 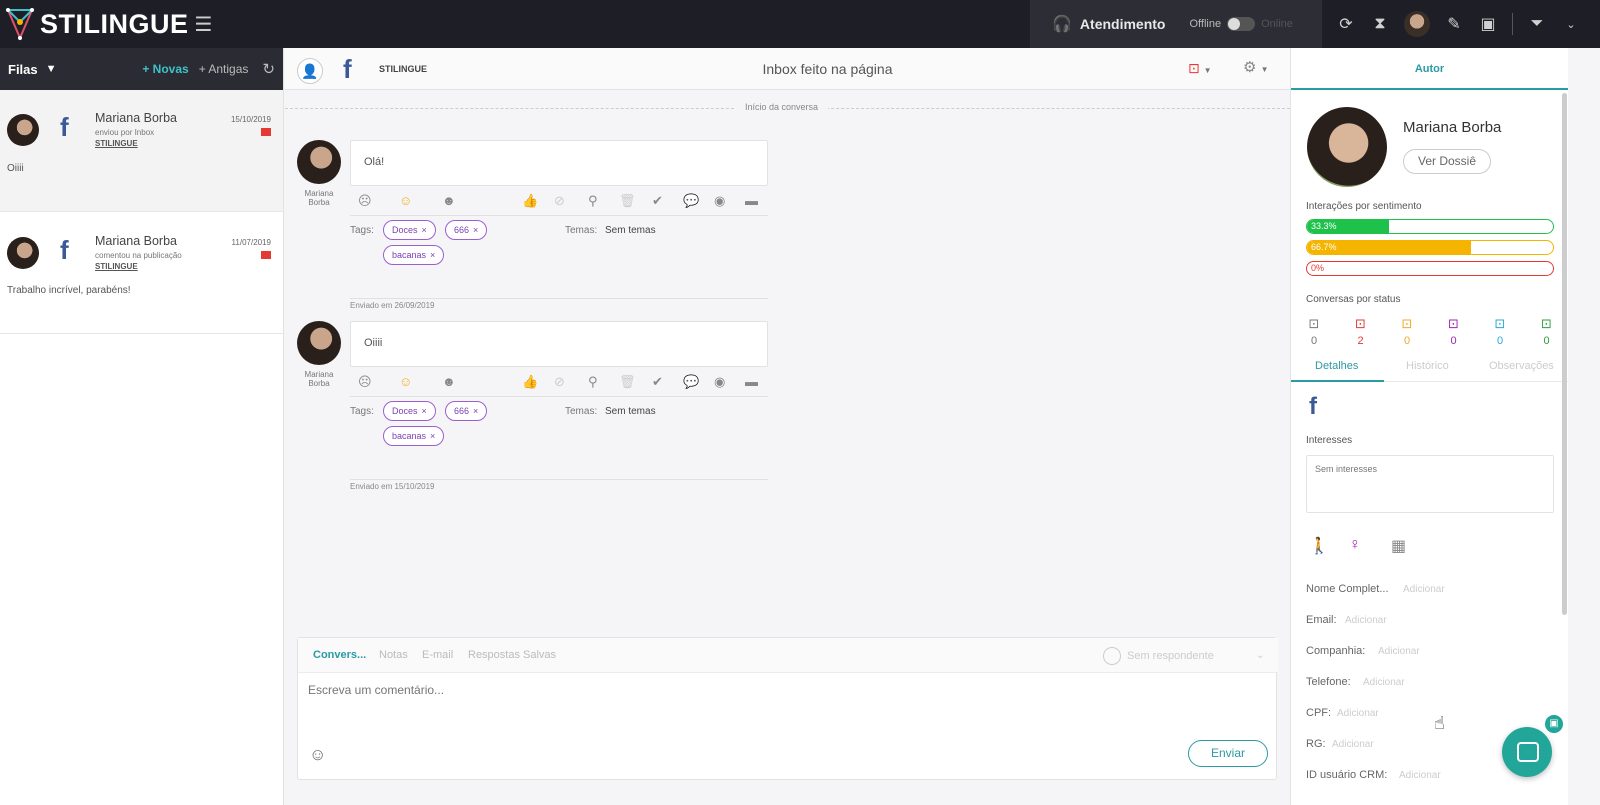 I want to click on eraser-icon: ✎, so click(x=1454, y=24).